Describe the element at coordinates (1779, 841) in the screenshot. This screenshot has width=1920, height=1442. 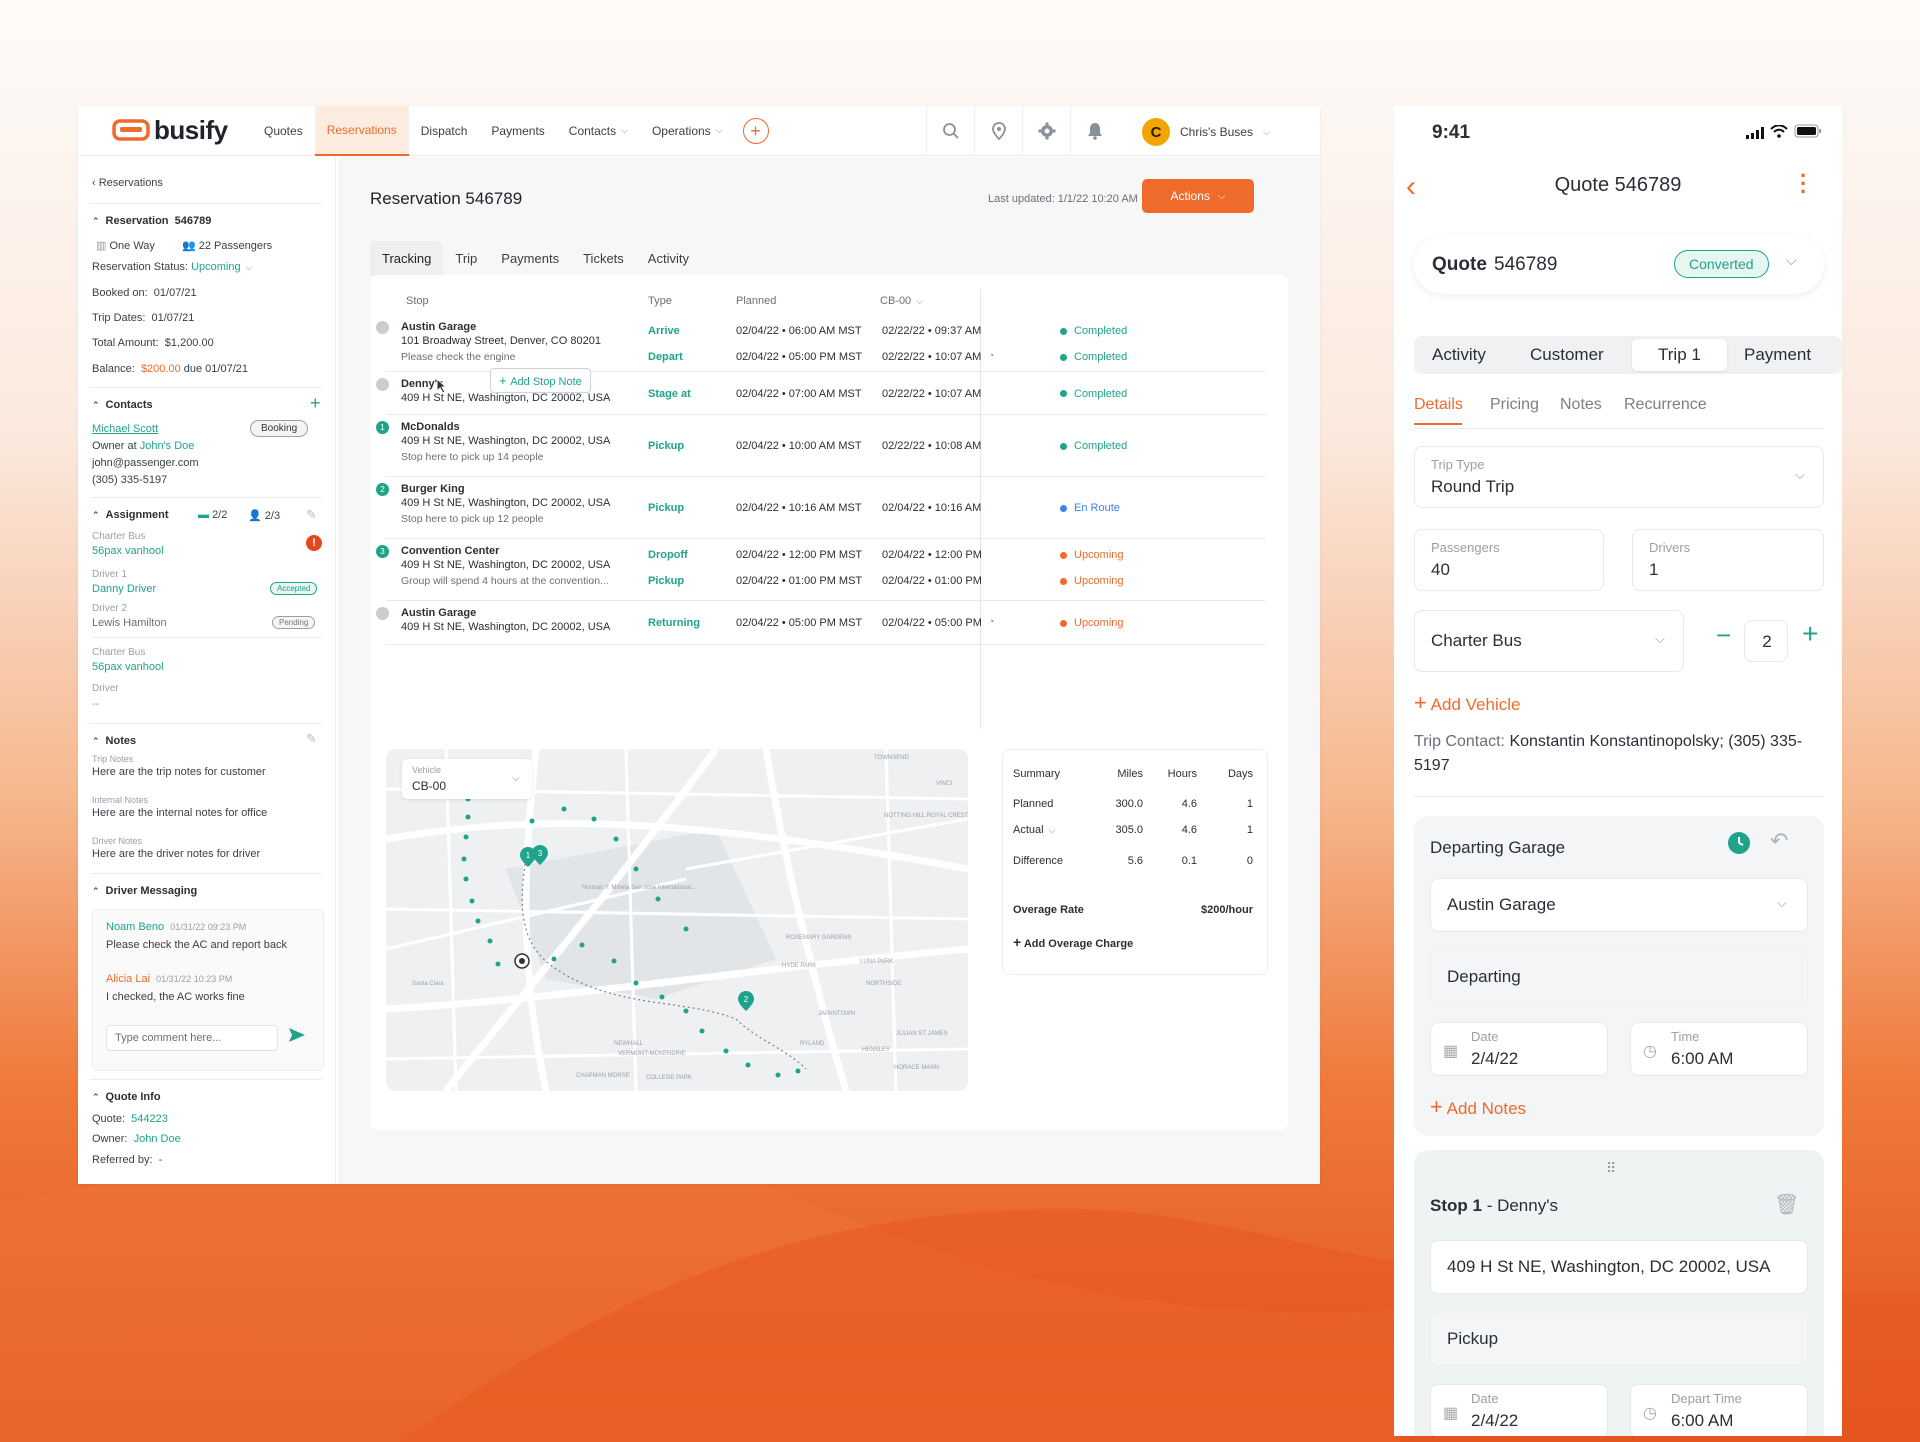
I see `undo-icon: ↶` at that location.